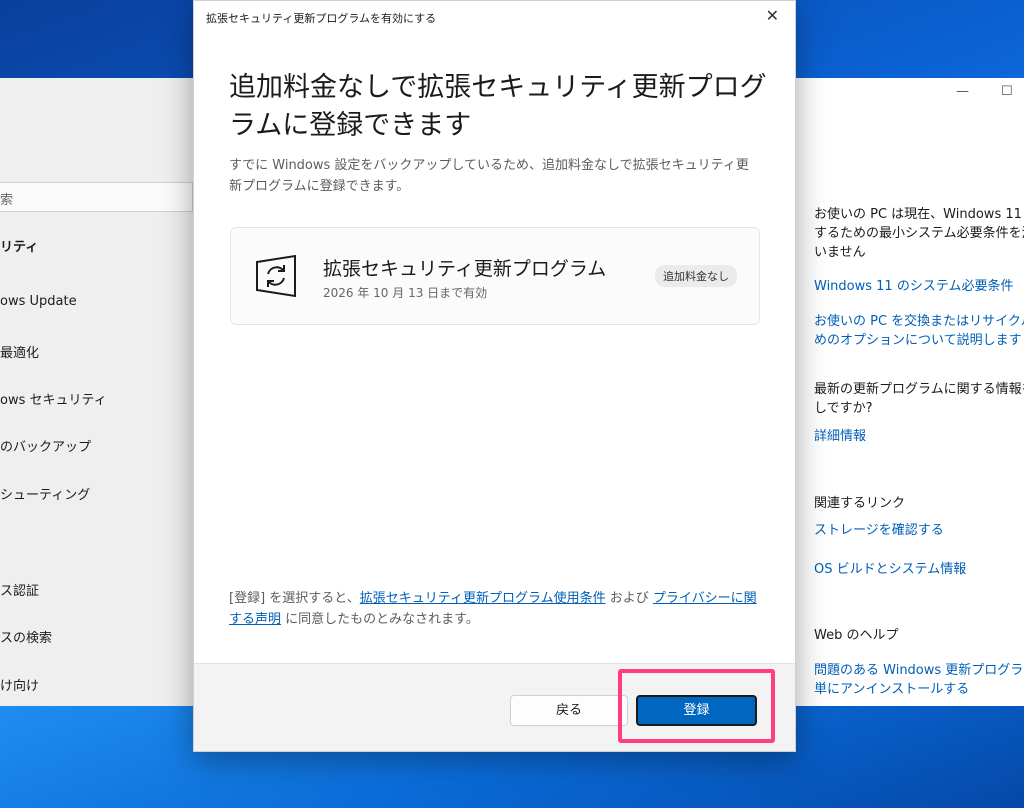  I want to click on no-charge-badge: 追加料金なし, so click(696, 276).